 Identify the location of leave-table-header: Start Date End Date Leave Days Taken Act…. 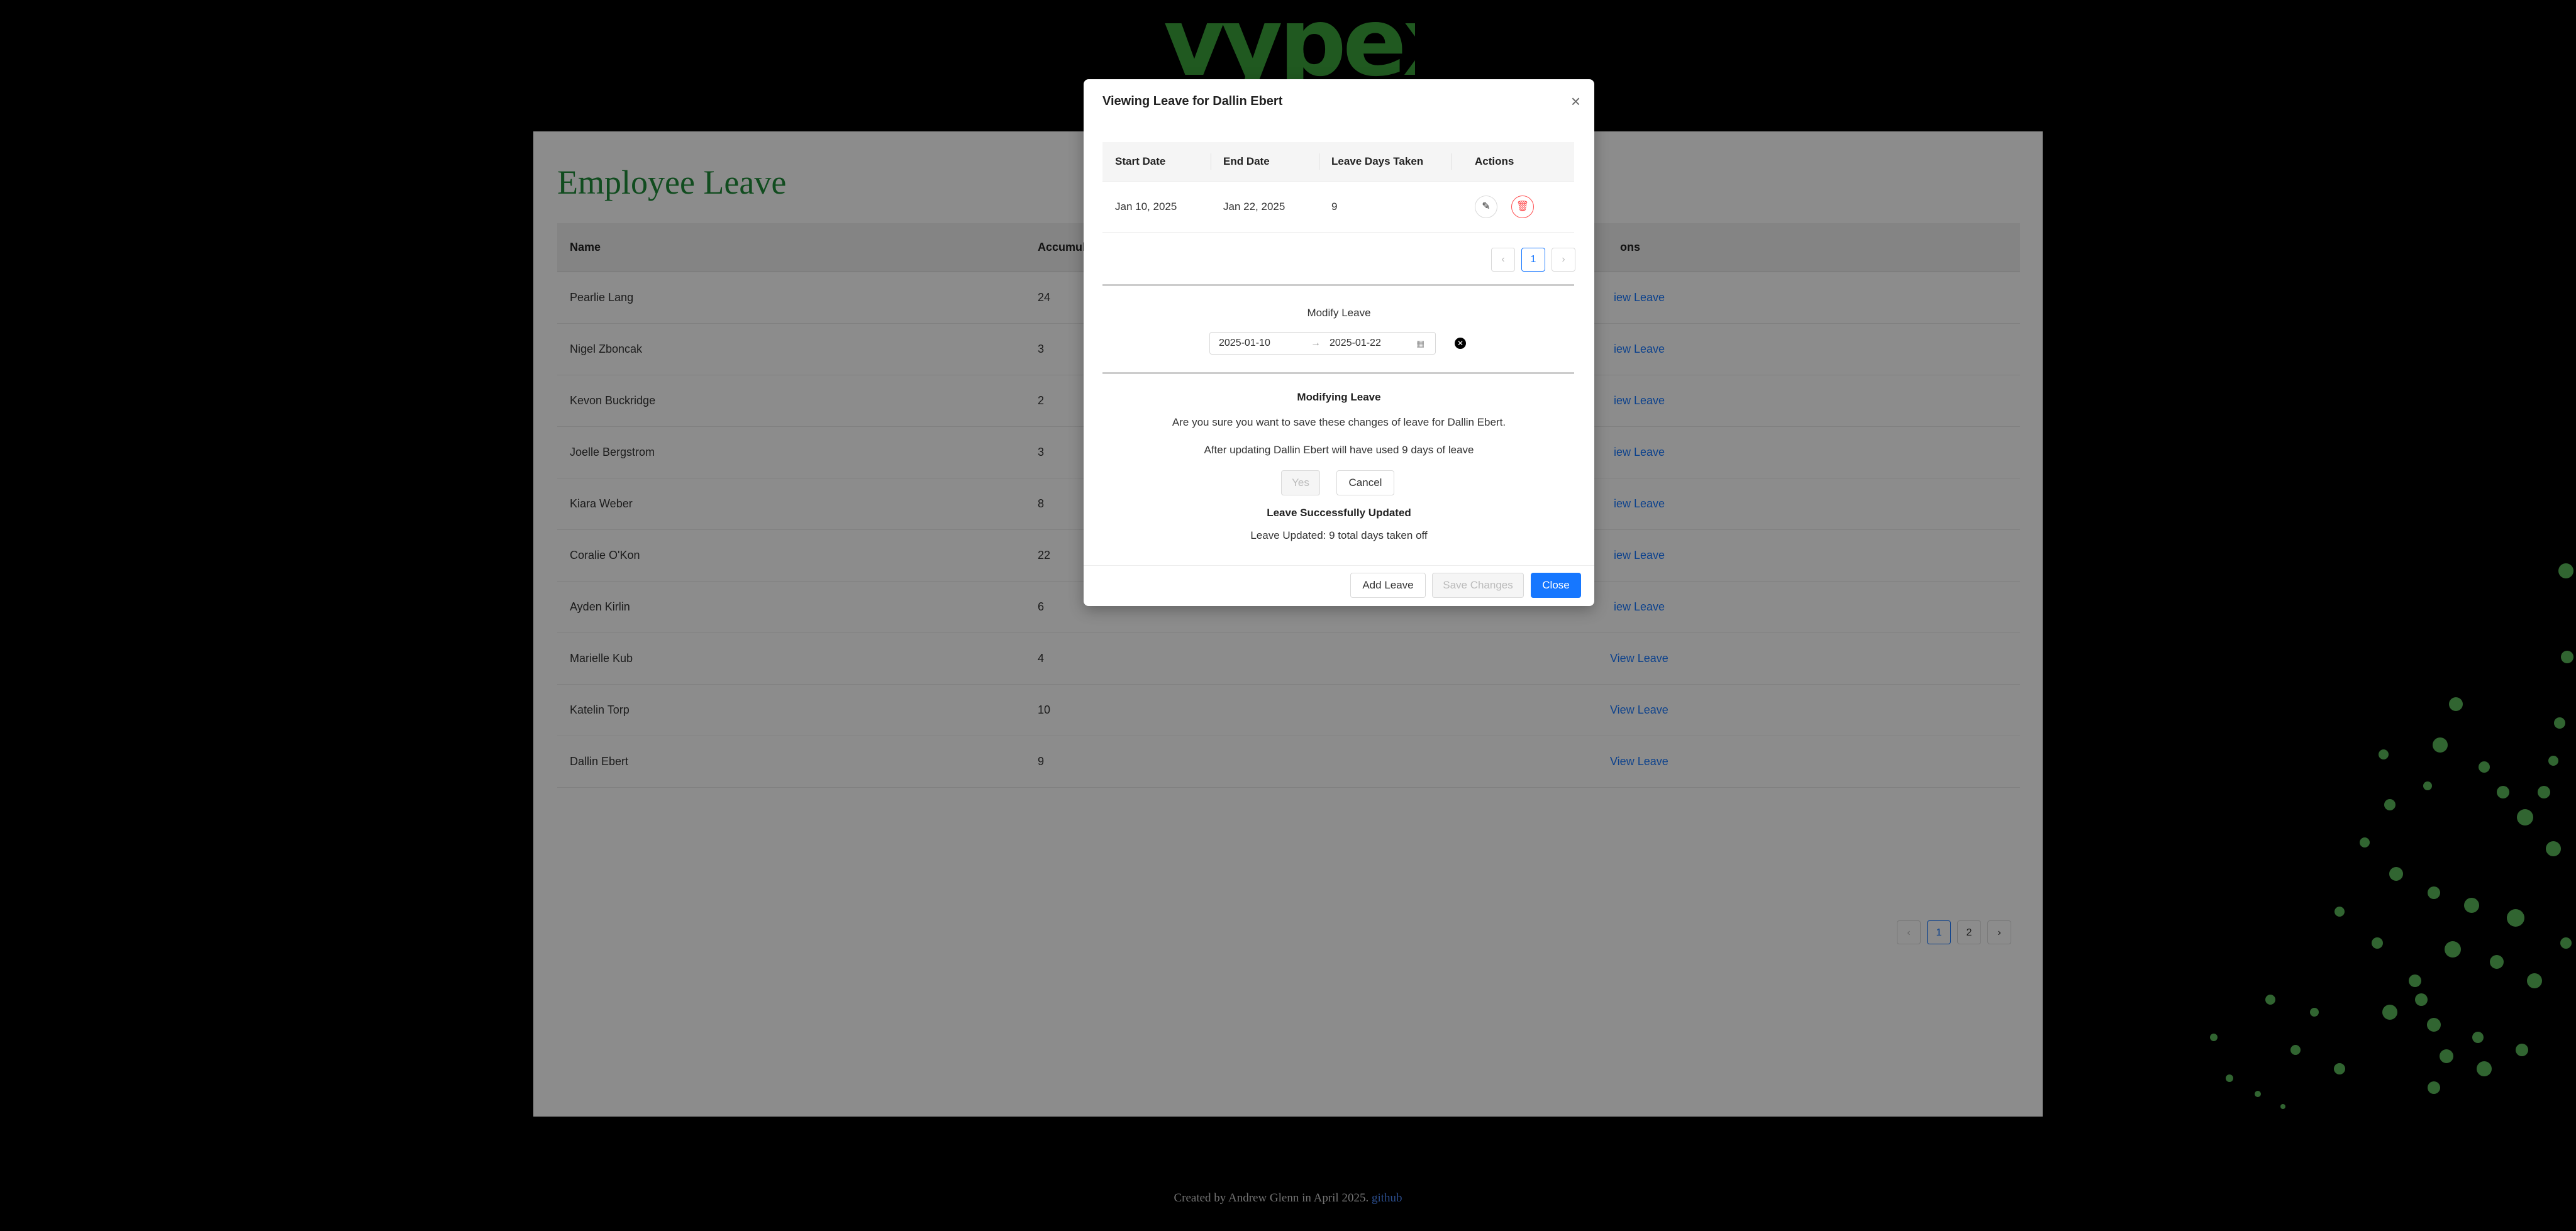
(1338, 162).